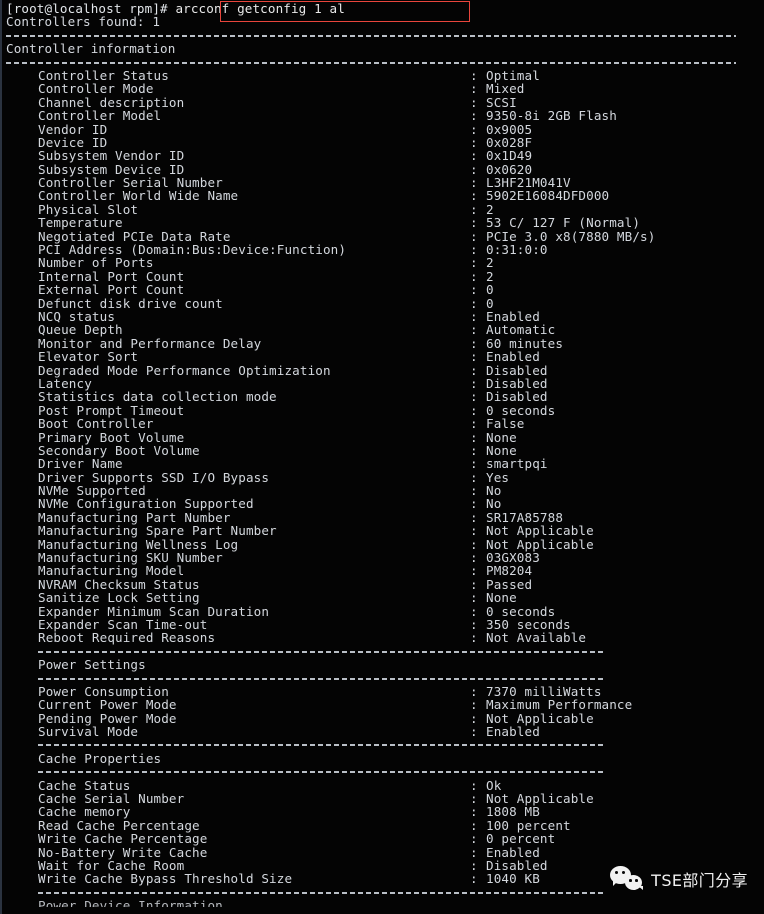  I want to click on property-key: NVMe Configuration Supported, so click(146, 504).